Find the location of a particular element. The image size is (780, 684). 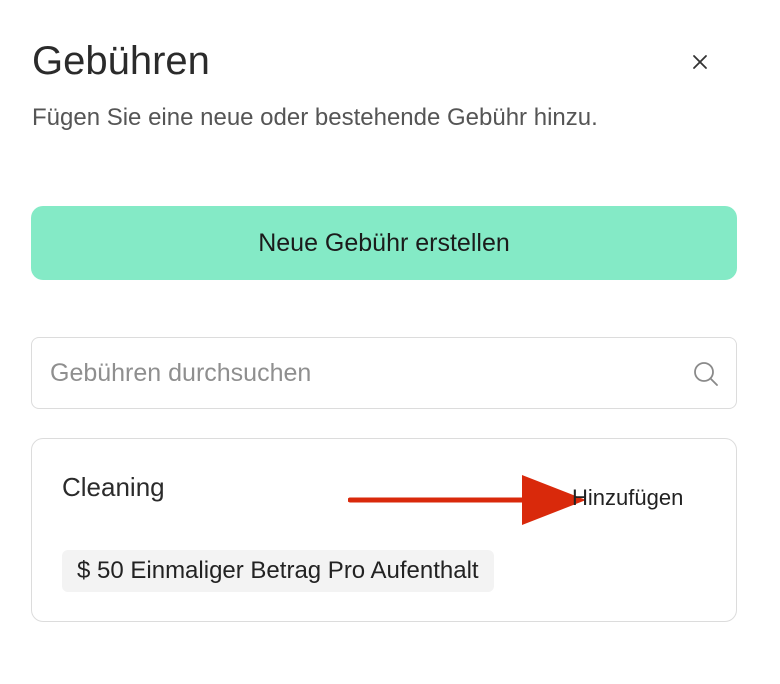

close-icon is located at coordinates (700, 62).